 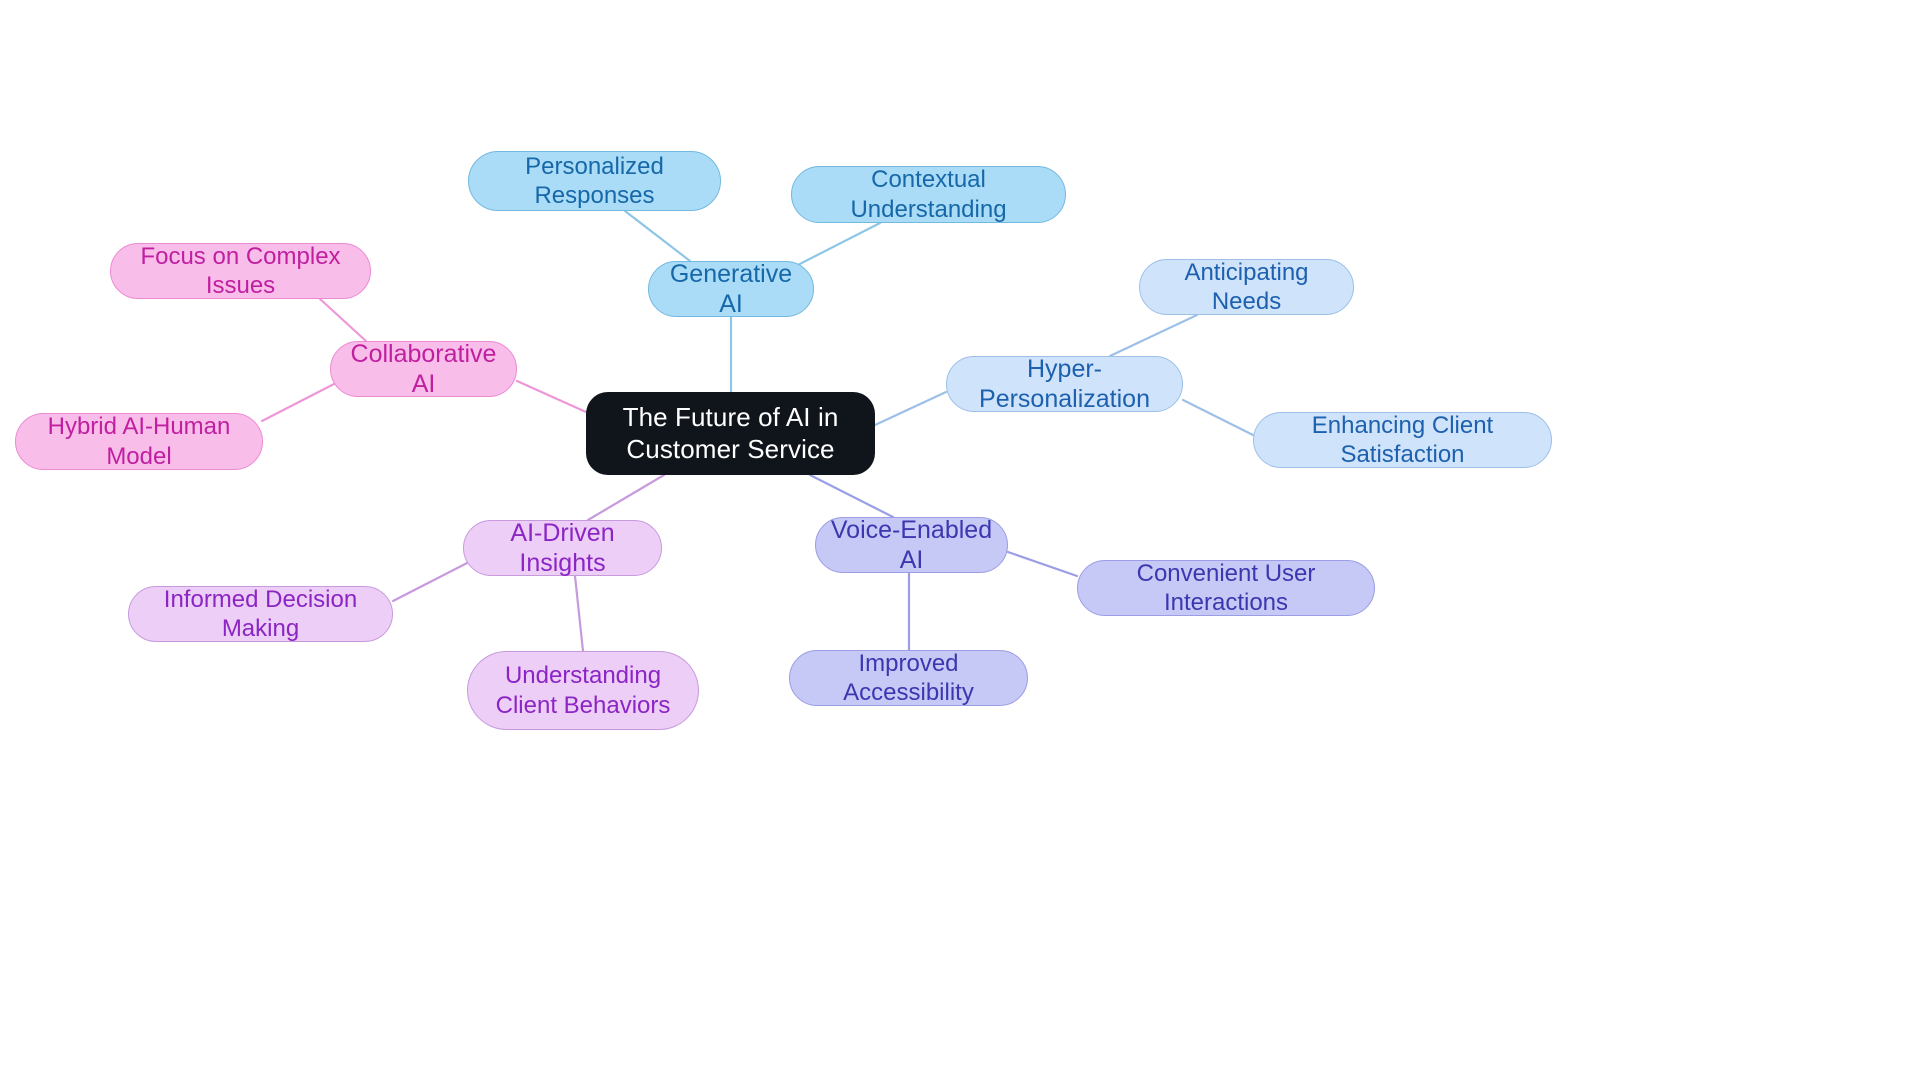 I want to click on node-label: Understanding Client Behaviors, so click(x=583, y=690).